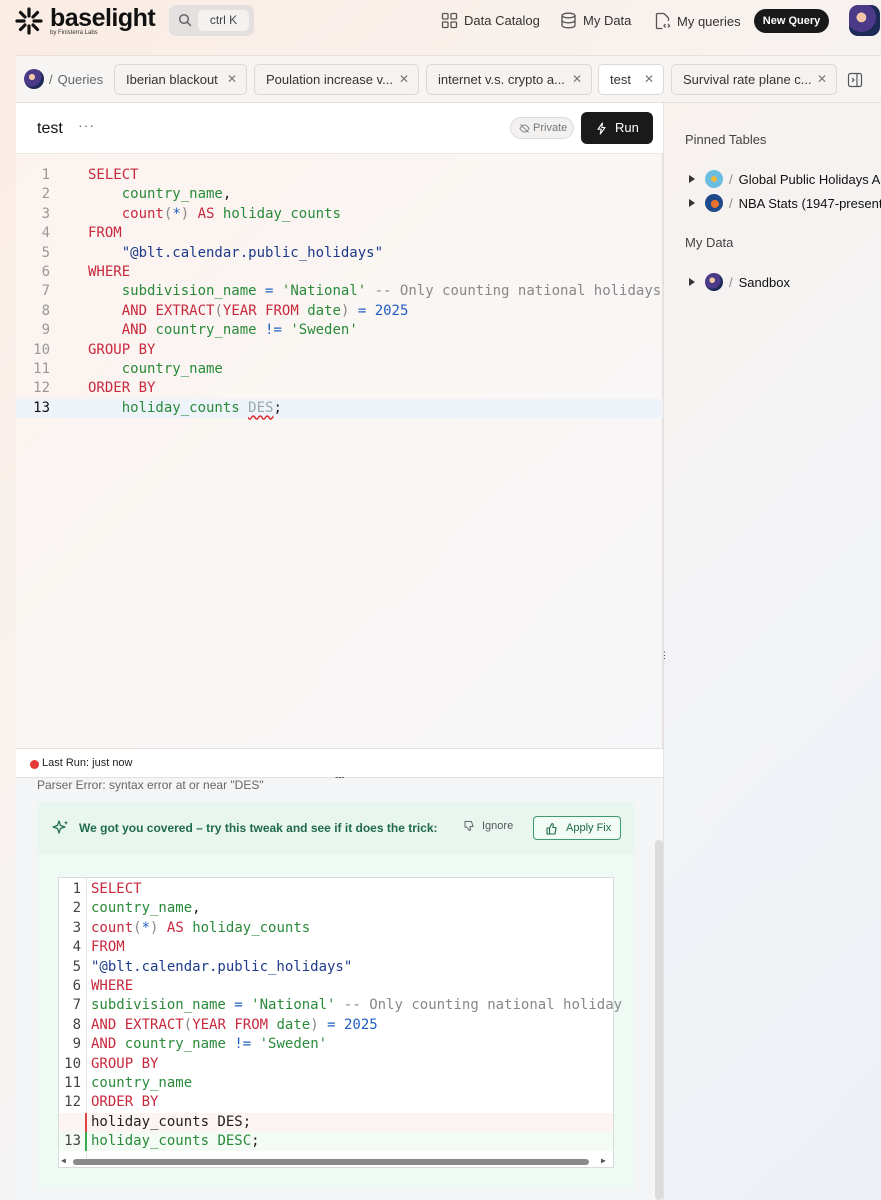 This screenshot has width=881, height=1200. I want to click on scroll-left-icon: ◀, so click(63, 1160).